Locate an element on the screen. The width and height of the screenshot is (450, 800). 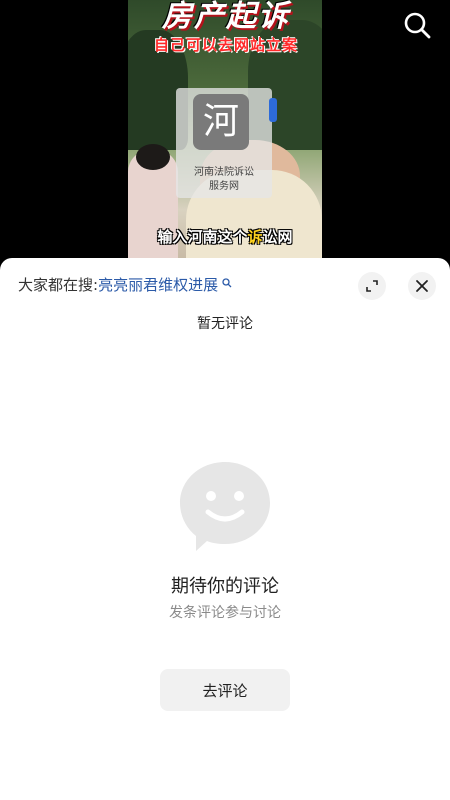
court-logo: 河 is located at coordinates (221, 122).